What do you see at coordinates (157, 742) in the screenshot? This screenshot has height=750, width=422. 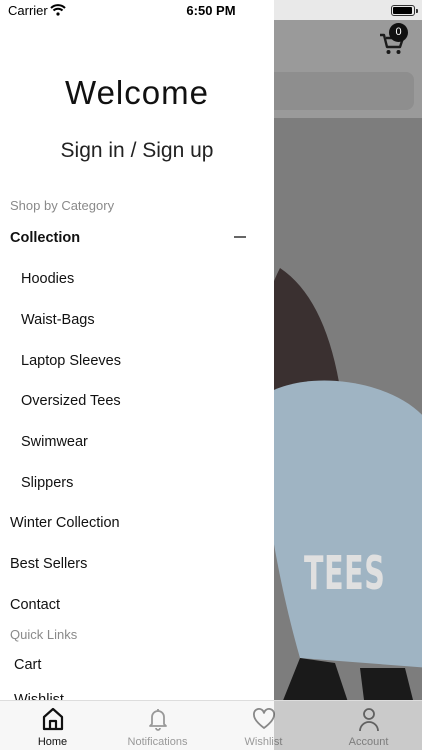 I see `tab-notifications-label: Notifications` at bounding box center [157, 742].